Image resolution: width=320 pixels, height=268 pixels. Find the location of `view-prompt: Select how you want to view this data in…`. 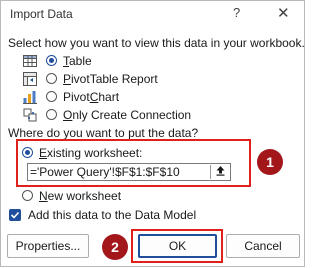

view-prompt: Select how you want to view this data in… is located at coordinates (156, 43).